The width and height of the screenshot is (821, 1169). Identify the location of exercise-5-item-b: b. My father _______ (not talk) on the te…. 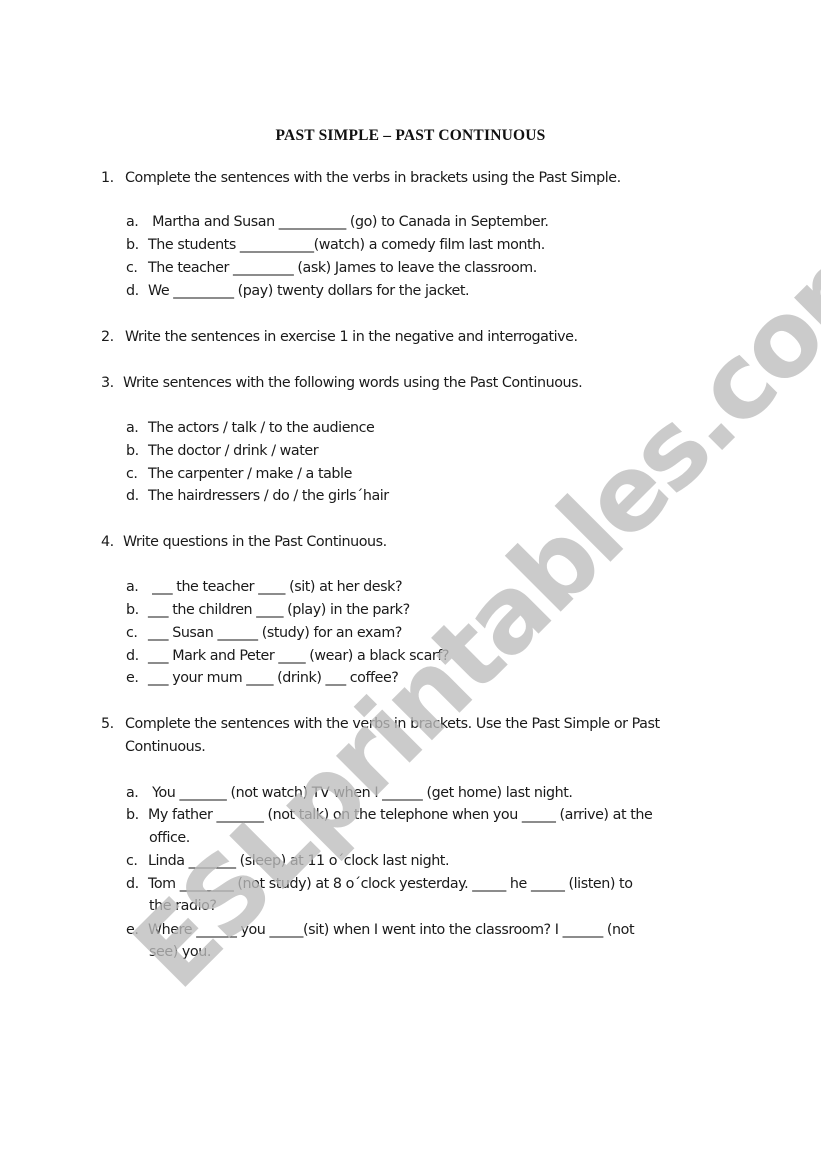
(389, 815).